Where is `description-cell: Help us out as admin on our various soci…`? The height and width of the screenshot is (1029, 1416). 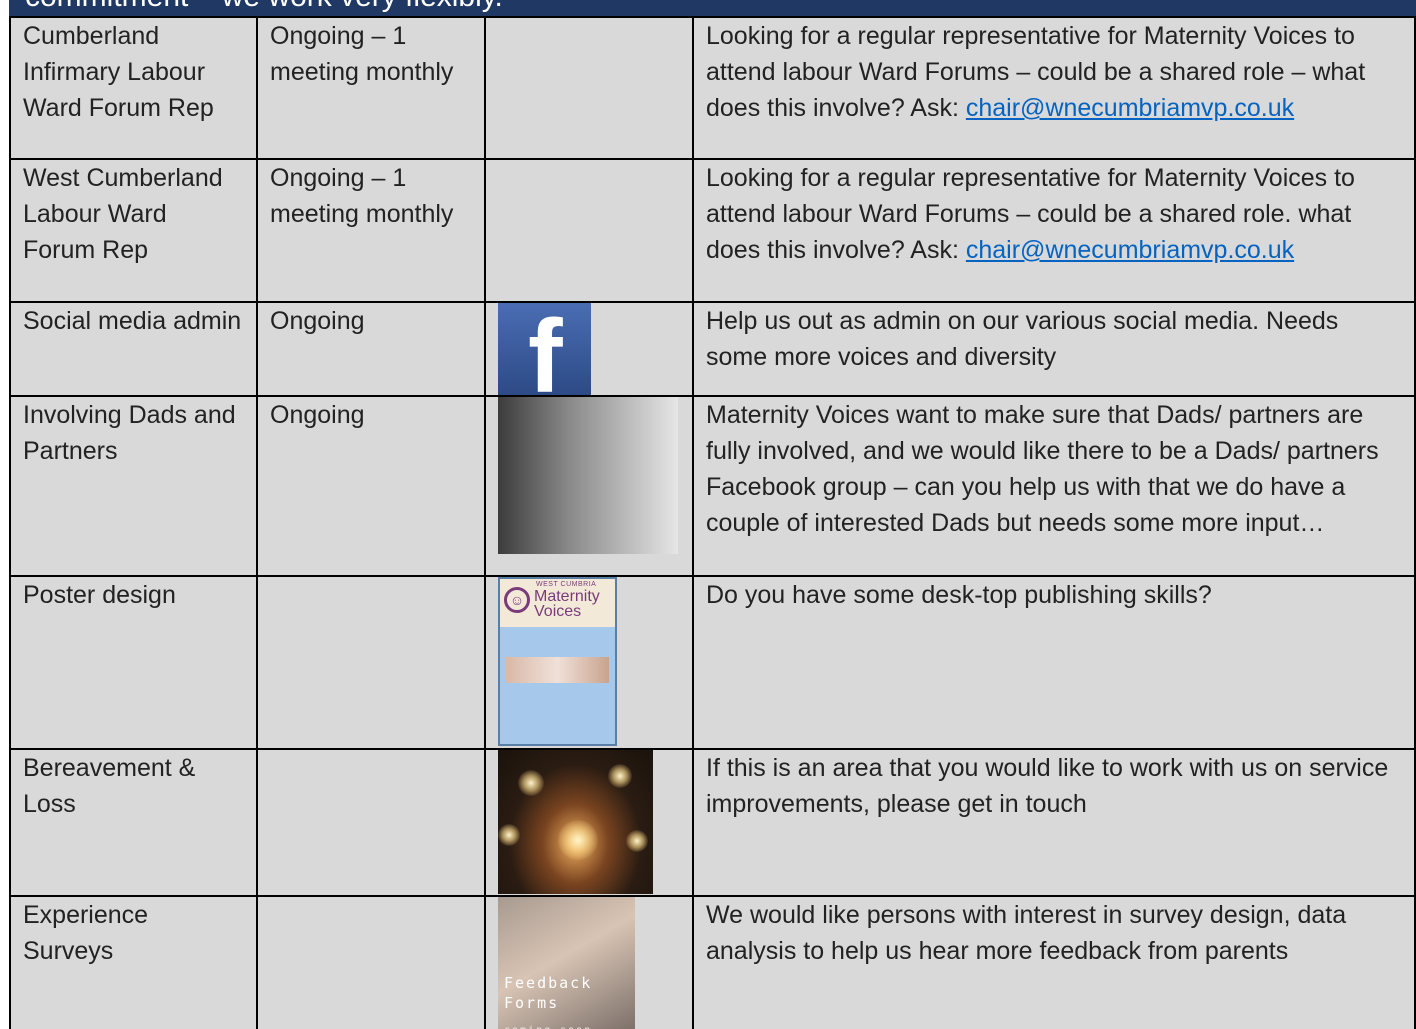
description-cell: Help us out as admin on our various soci… is located at coordinates (1054, 349).